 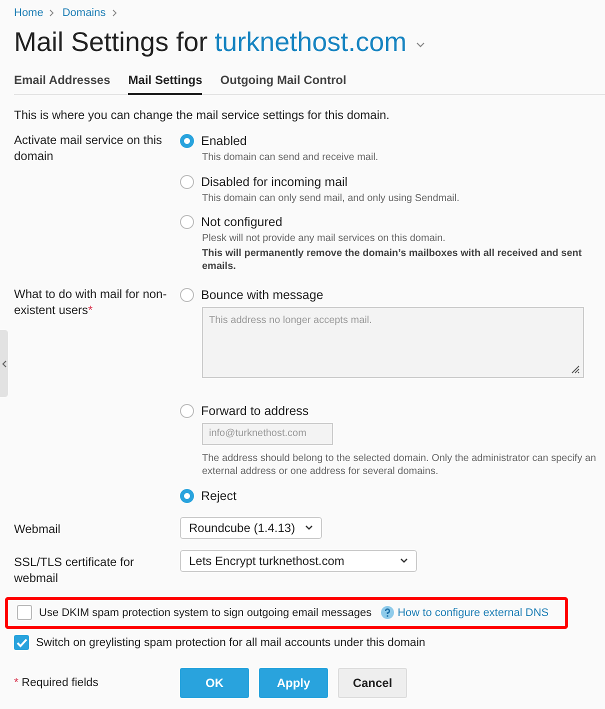 I want to click on chevron-left-icon, so click(x=4, y=364).